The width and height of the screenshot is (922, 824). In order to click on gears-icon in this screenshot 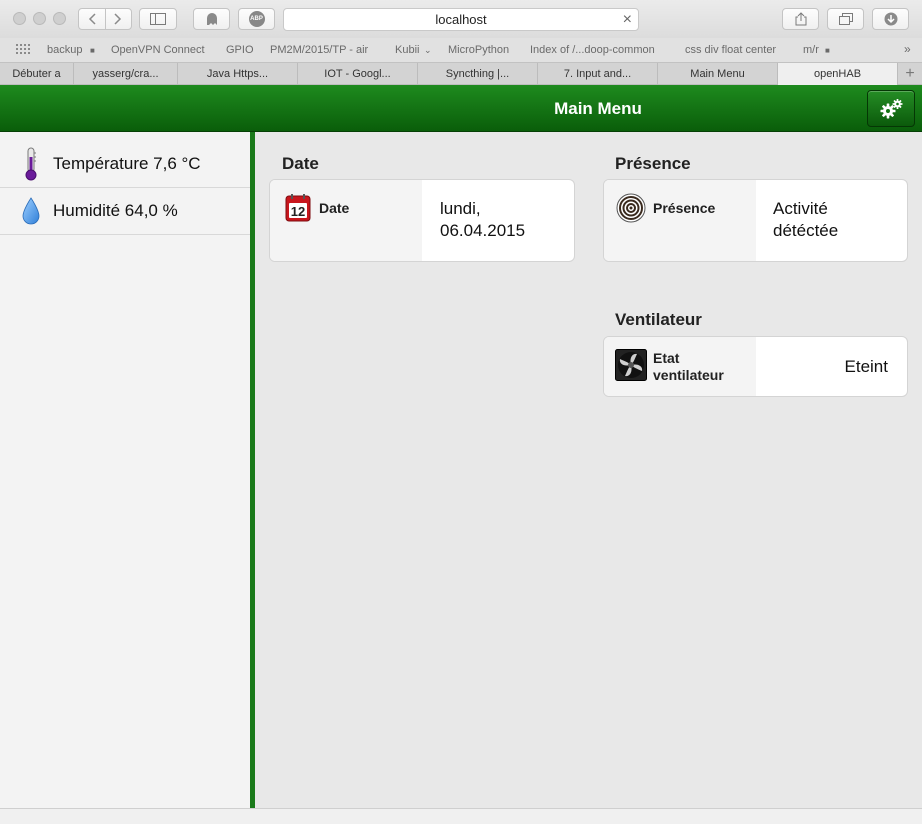, I will do `click(891, 108)`.